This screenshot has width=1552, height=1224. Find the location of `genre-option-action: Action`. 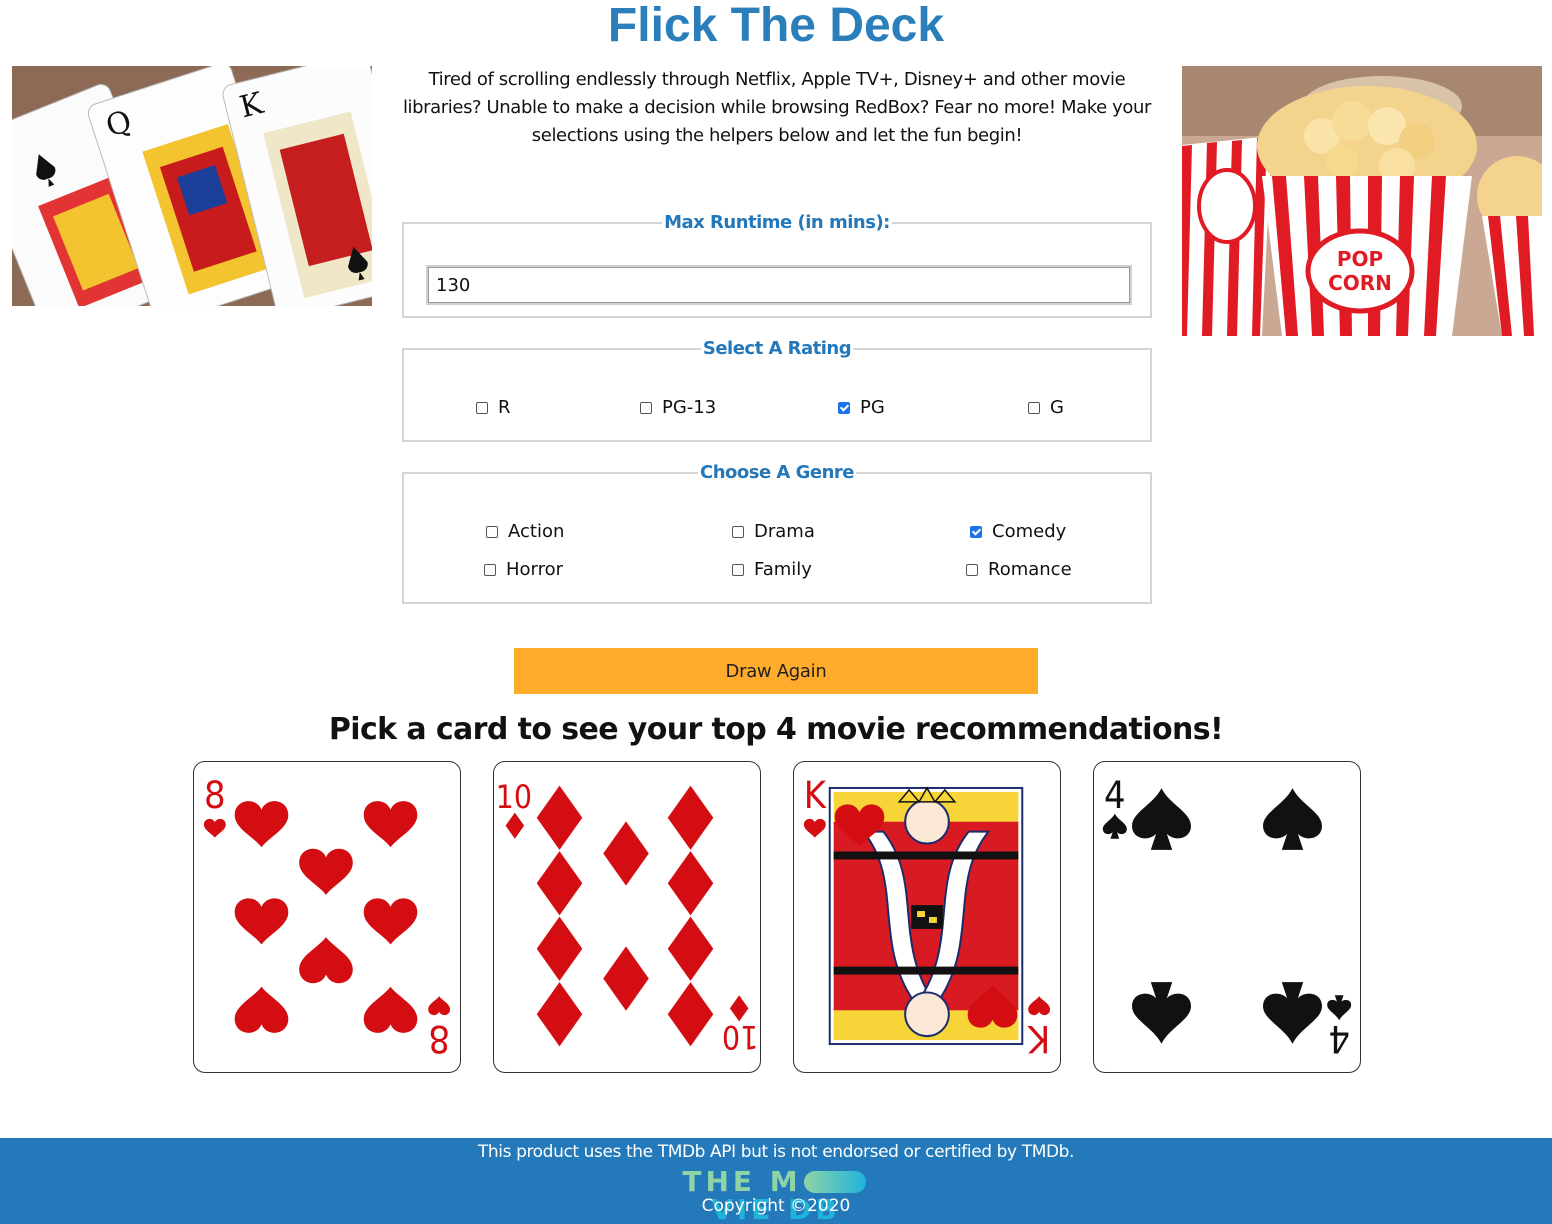

genre-option-action: Action is located at coordinates (525, 531).